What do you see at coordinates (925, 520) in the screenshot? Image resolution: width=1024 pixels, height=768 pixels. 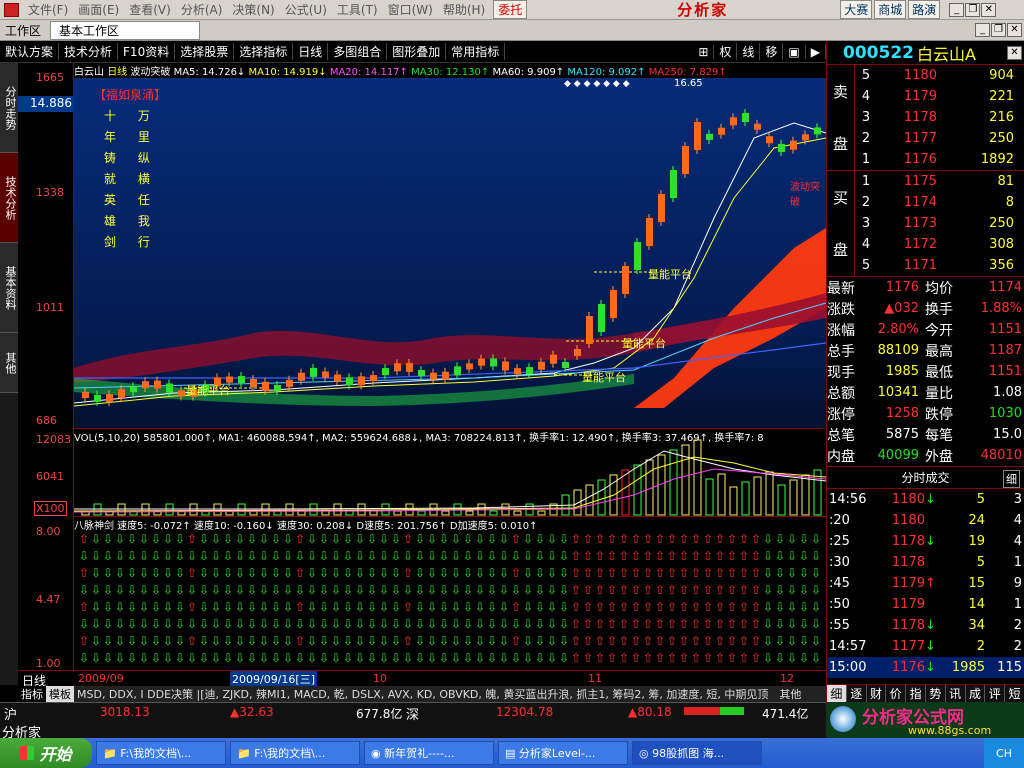 I see `tick-row: :20 1180 24 4` at bounding box center [925, 520].